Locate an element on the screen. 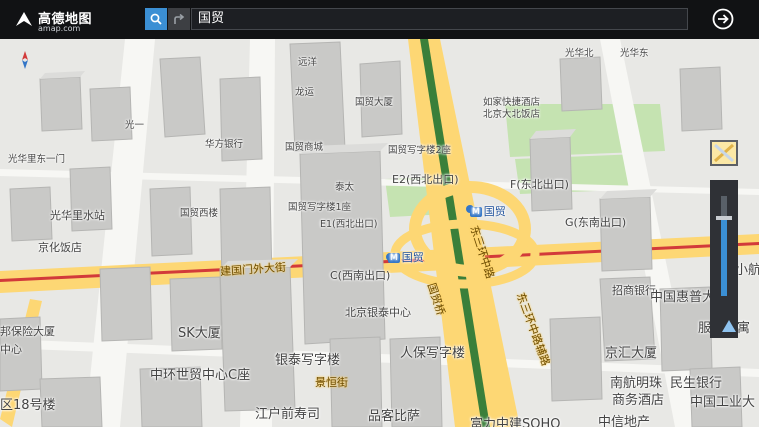 This screenshot has width=759, height=427. map-label: 光华东 is located at coordinates (634, 53).